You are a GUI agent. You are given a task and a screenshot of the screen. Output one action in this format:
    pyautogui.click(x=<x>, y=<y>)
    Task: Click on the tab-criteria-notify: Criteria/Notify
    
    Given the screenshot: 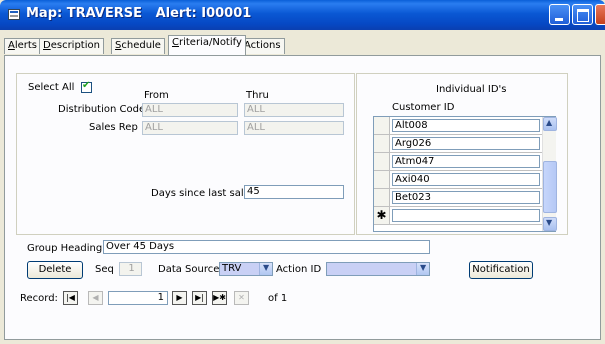 What is the action you would take?
    pyautogui.click(x=207, y=45)
    